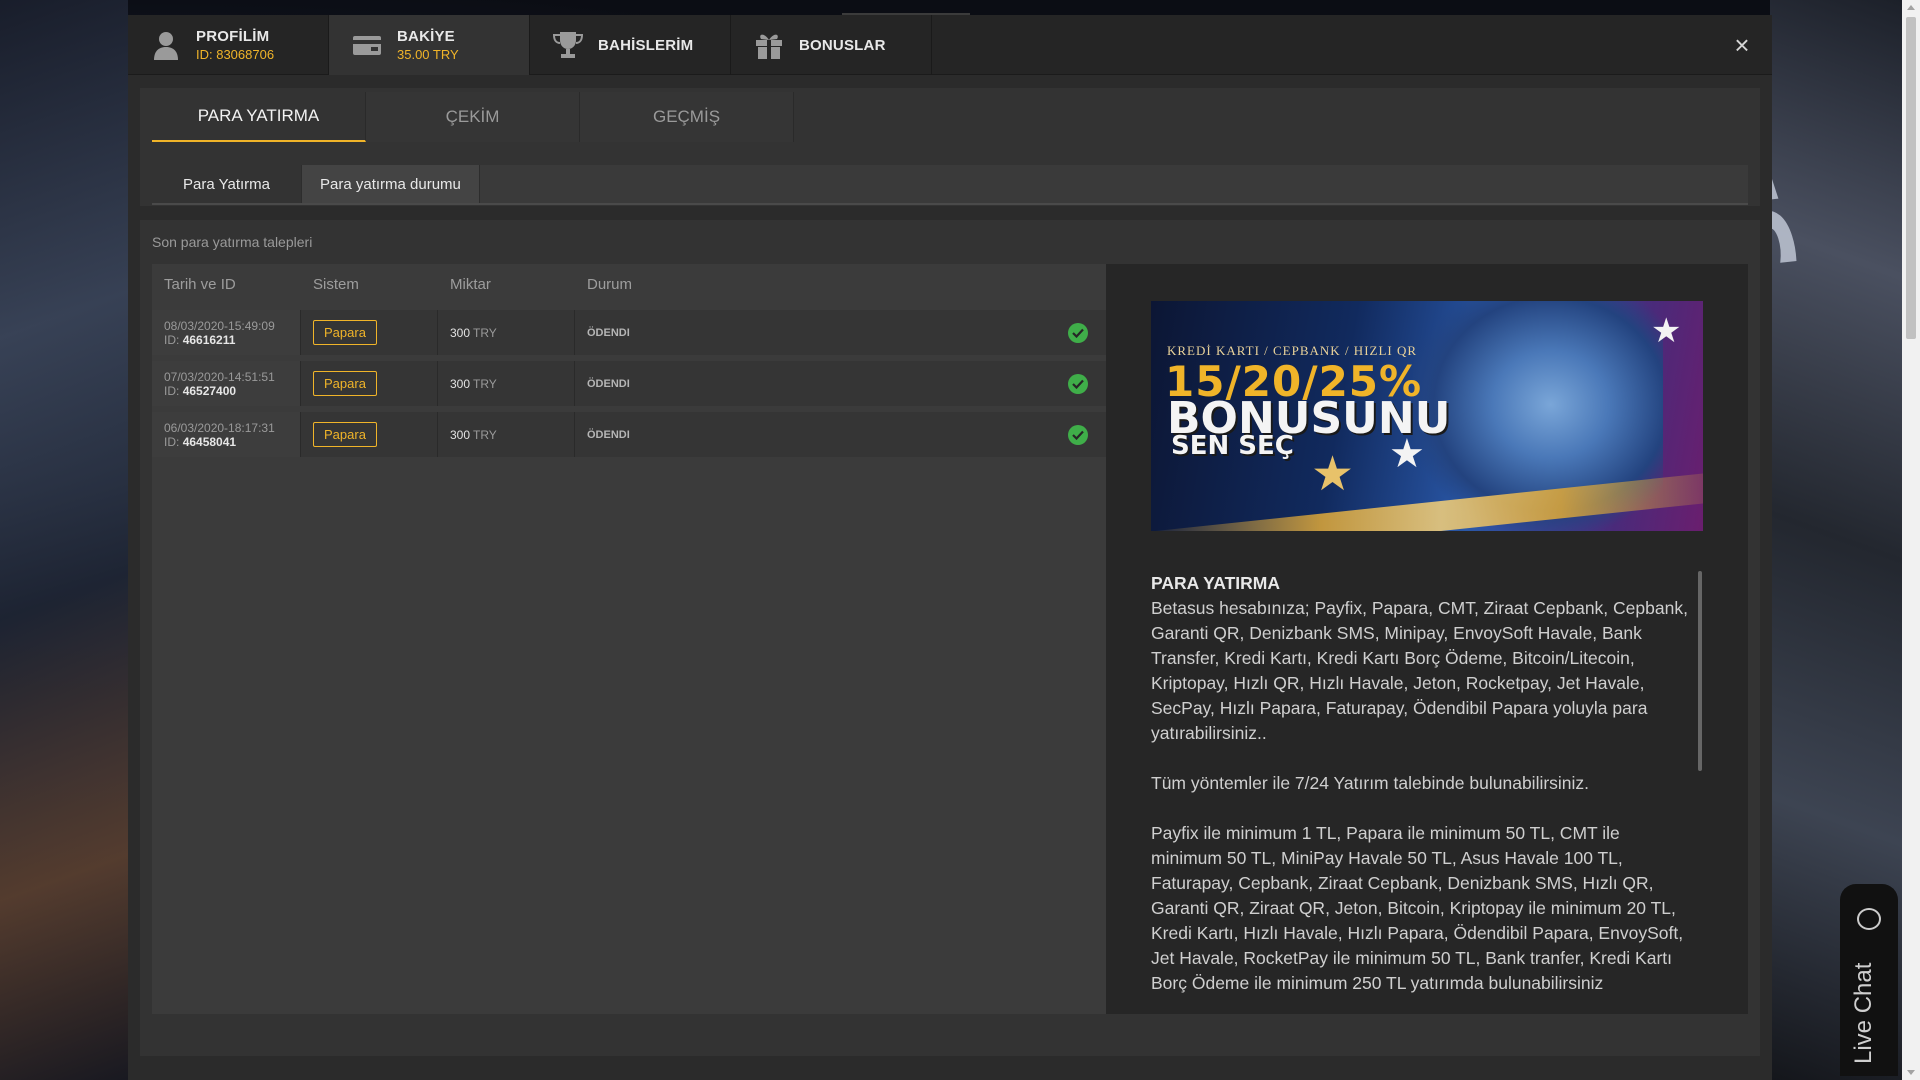  Describe the element at coordinates (1911, 178) in the screenshot. I see `scroll-thumb` at that location.